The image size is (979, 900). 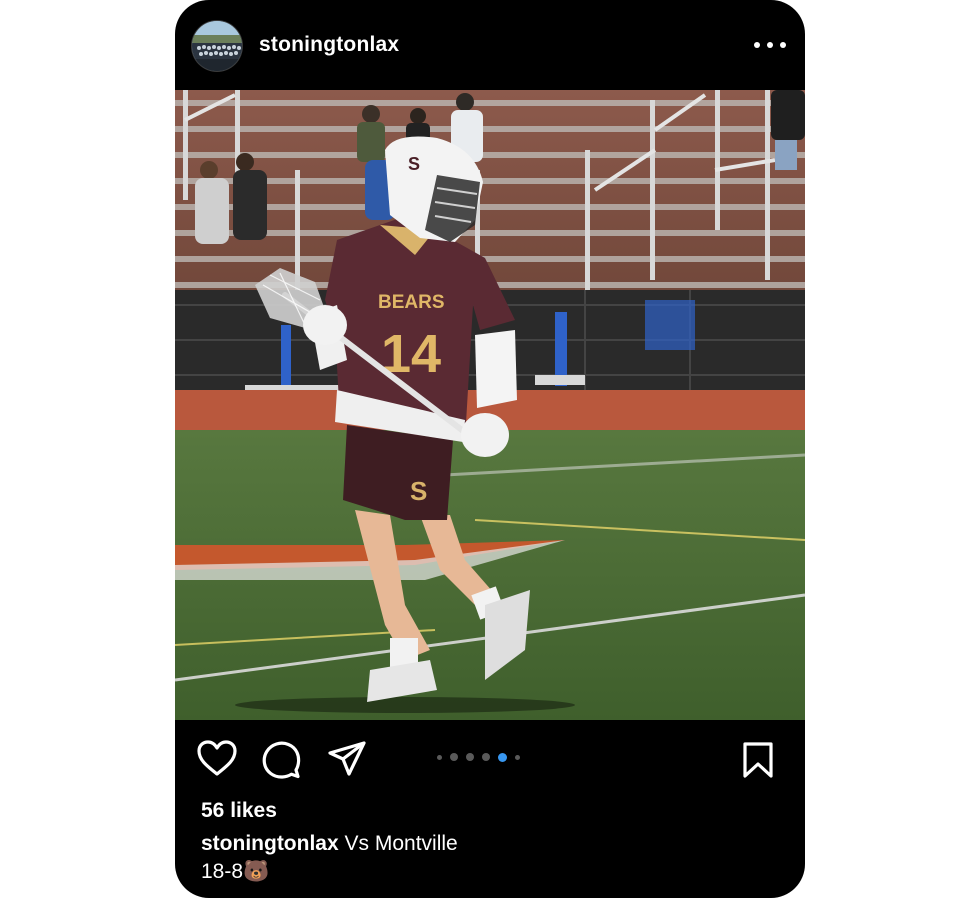 What do you see at coordinates (414, 164) in the screenshot?
I see `helmet-letter: S` at bounding box center [414, 164].